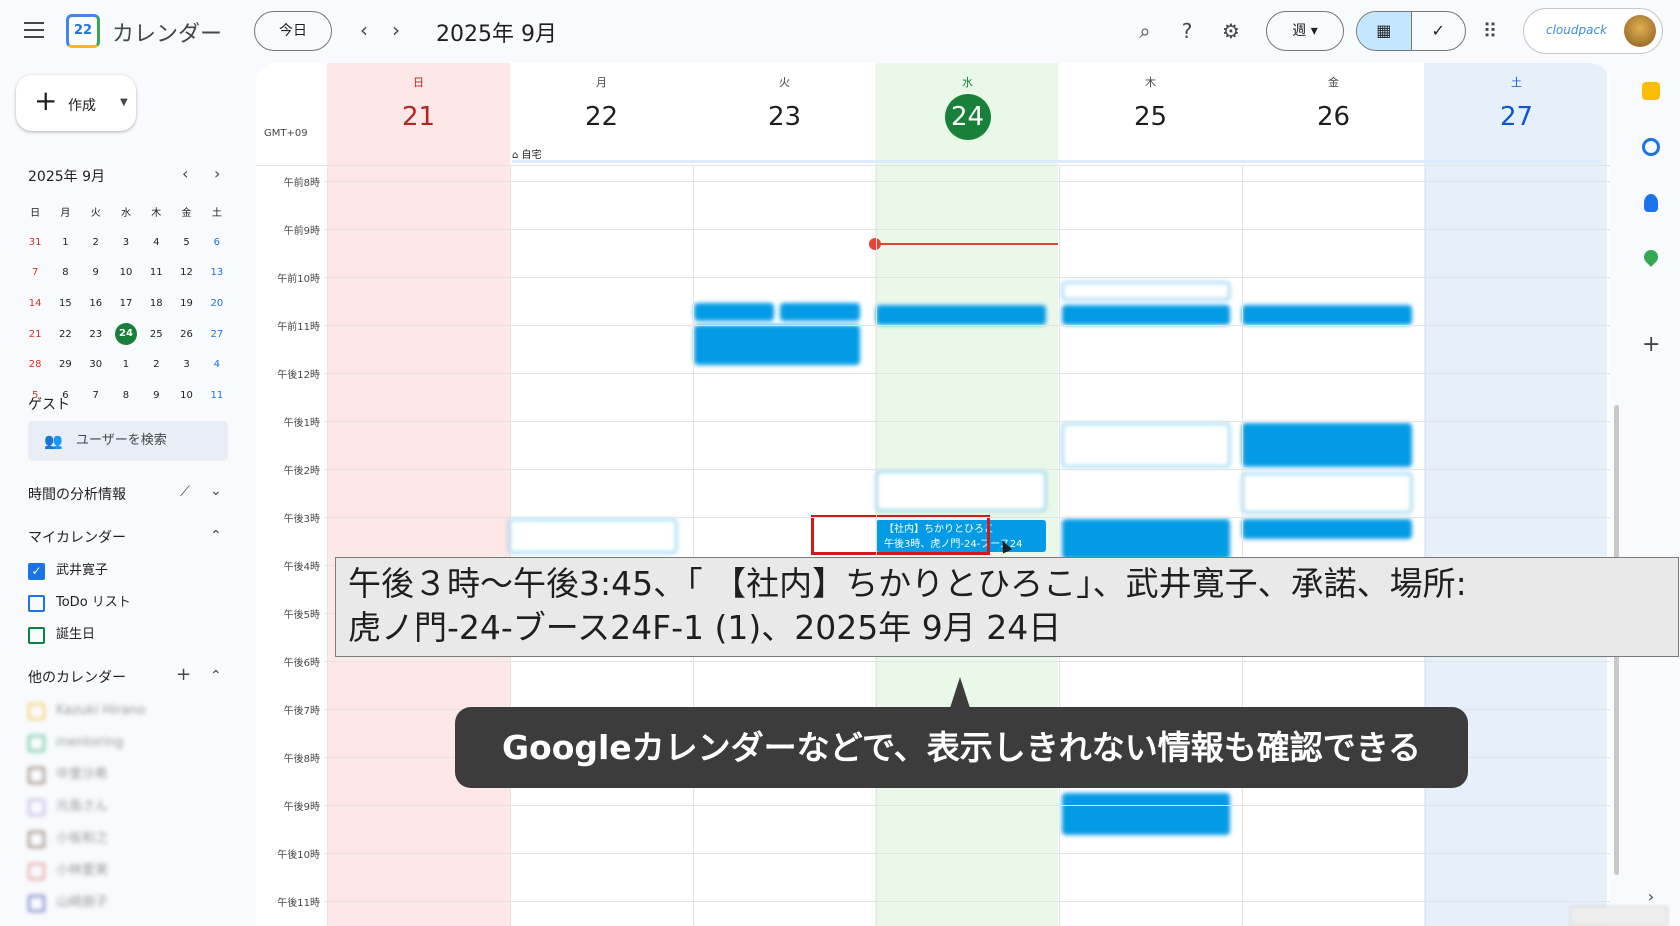 The width and height of the screenshot is (1680, 926). I want to click on mini-calendar-day: 20, so click(217, 303).